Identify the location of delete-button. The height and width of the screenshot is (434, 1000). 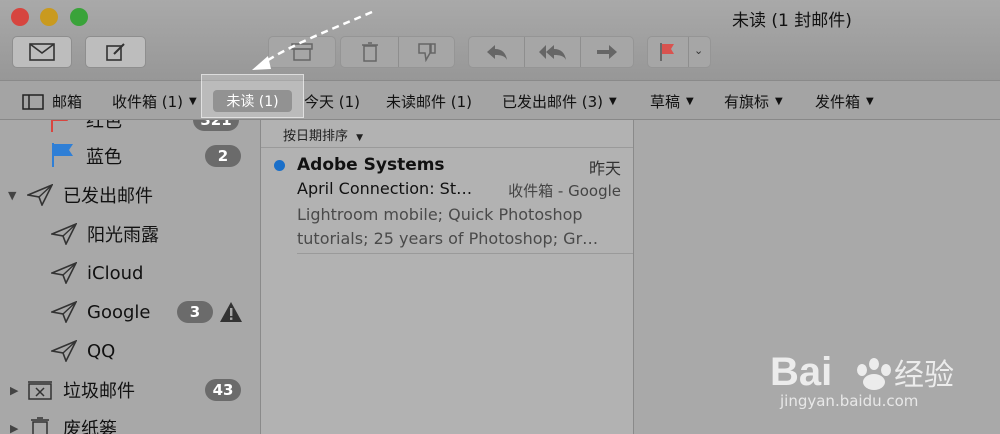
(369, 52).